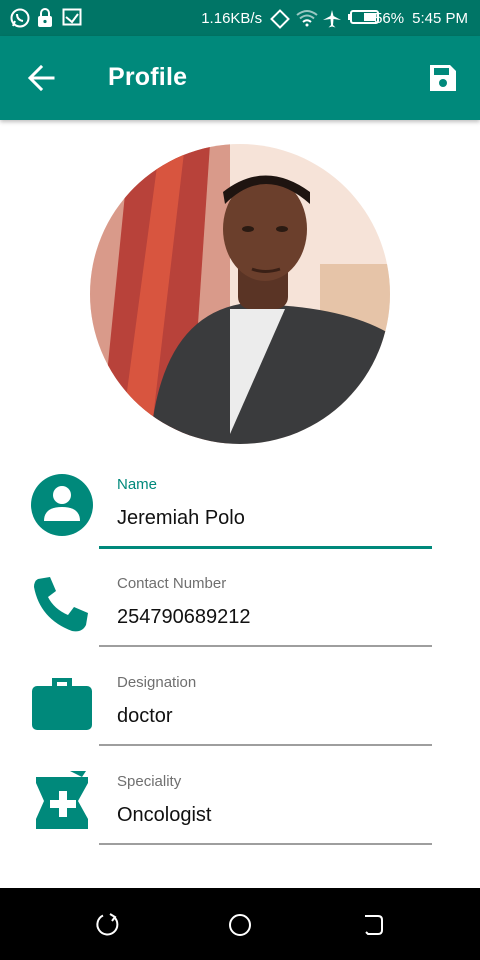 This screenshot has width=480, height=960. Describe the element at coordinates (307, 18) in the screenshot. I see `wifi-icon` at that location.